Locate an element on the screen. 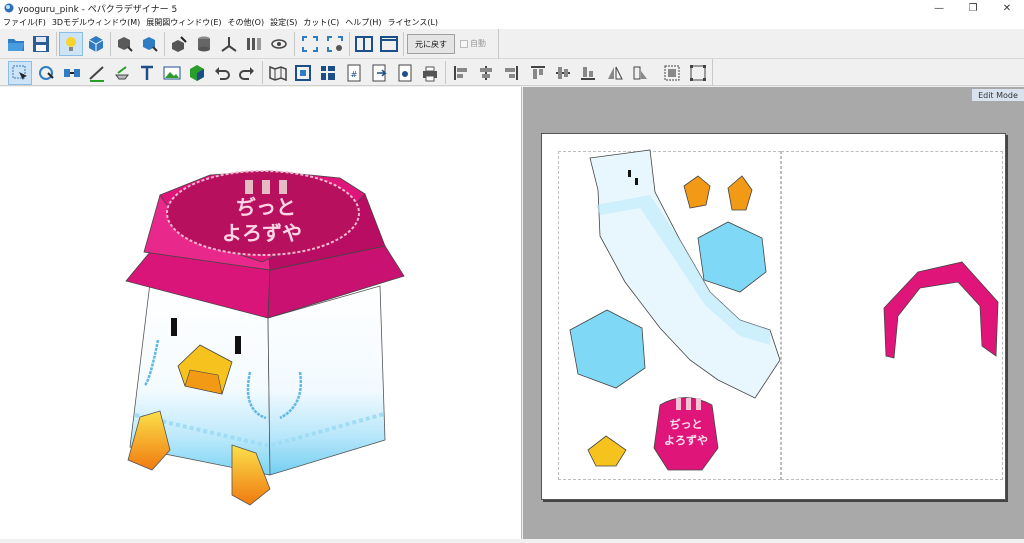 The image size is (1024, 543). hat-arch-part is located at coordinates (941, 310).